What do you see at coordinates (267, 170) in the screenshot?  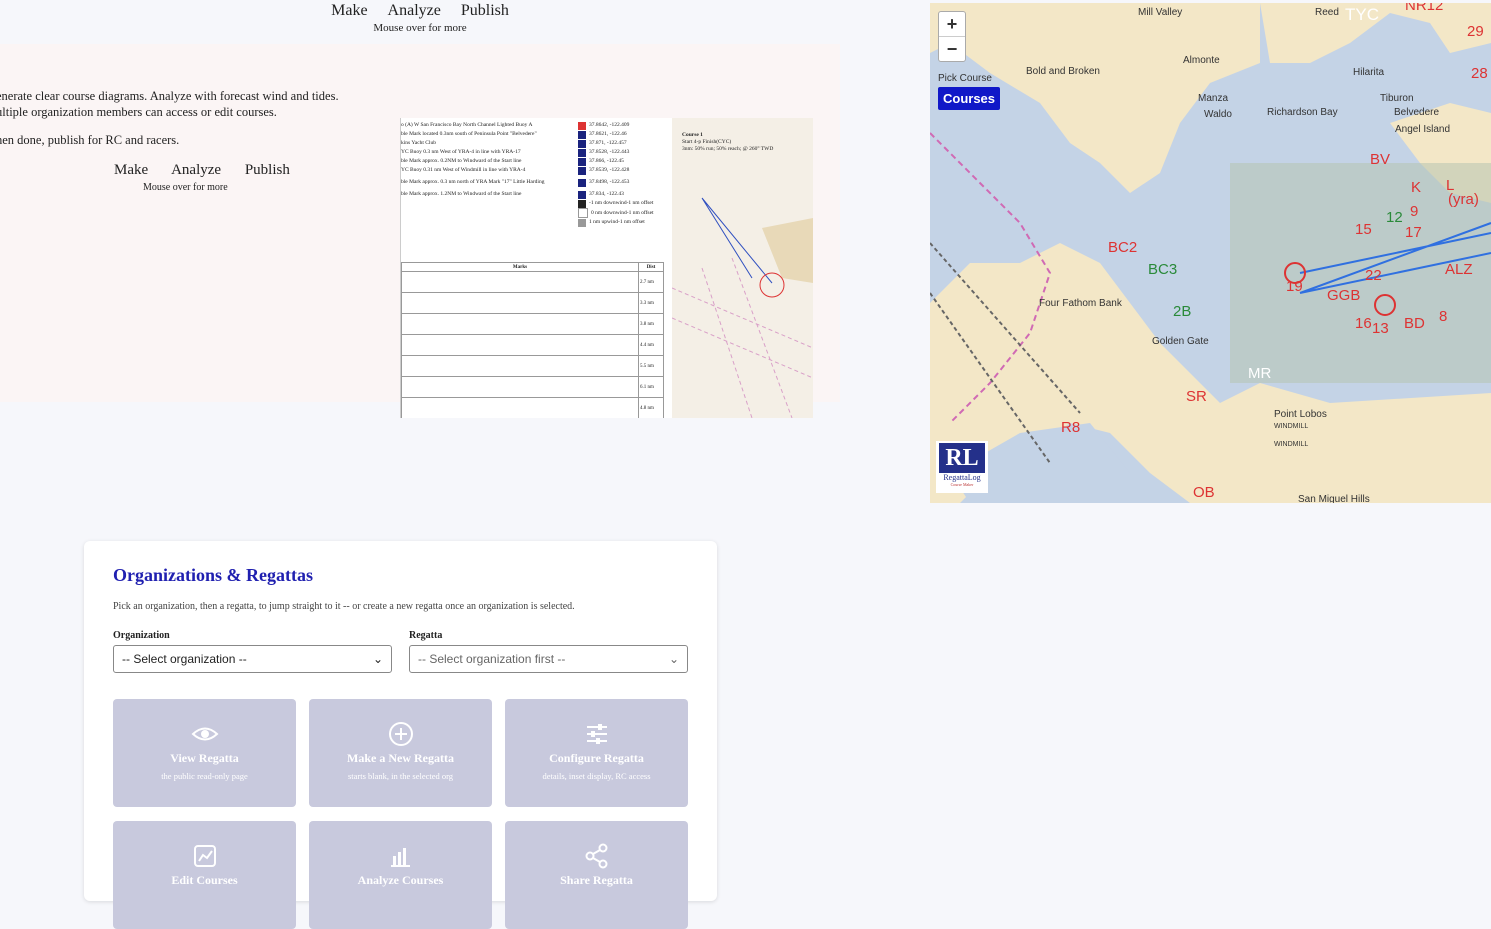 I see `hero-publish-link: Publish` at bounding box center [267, 170].